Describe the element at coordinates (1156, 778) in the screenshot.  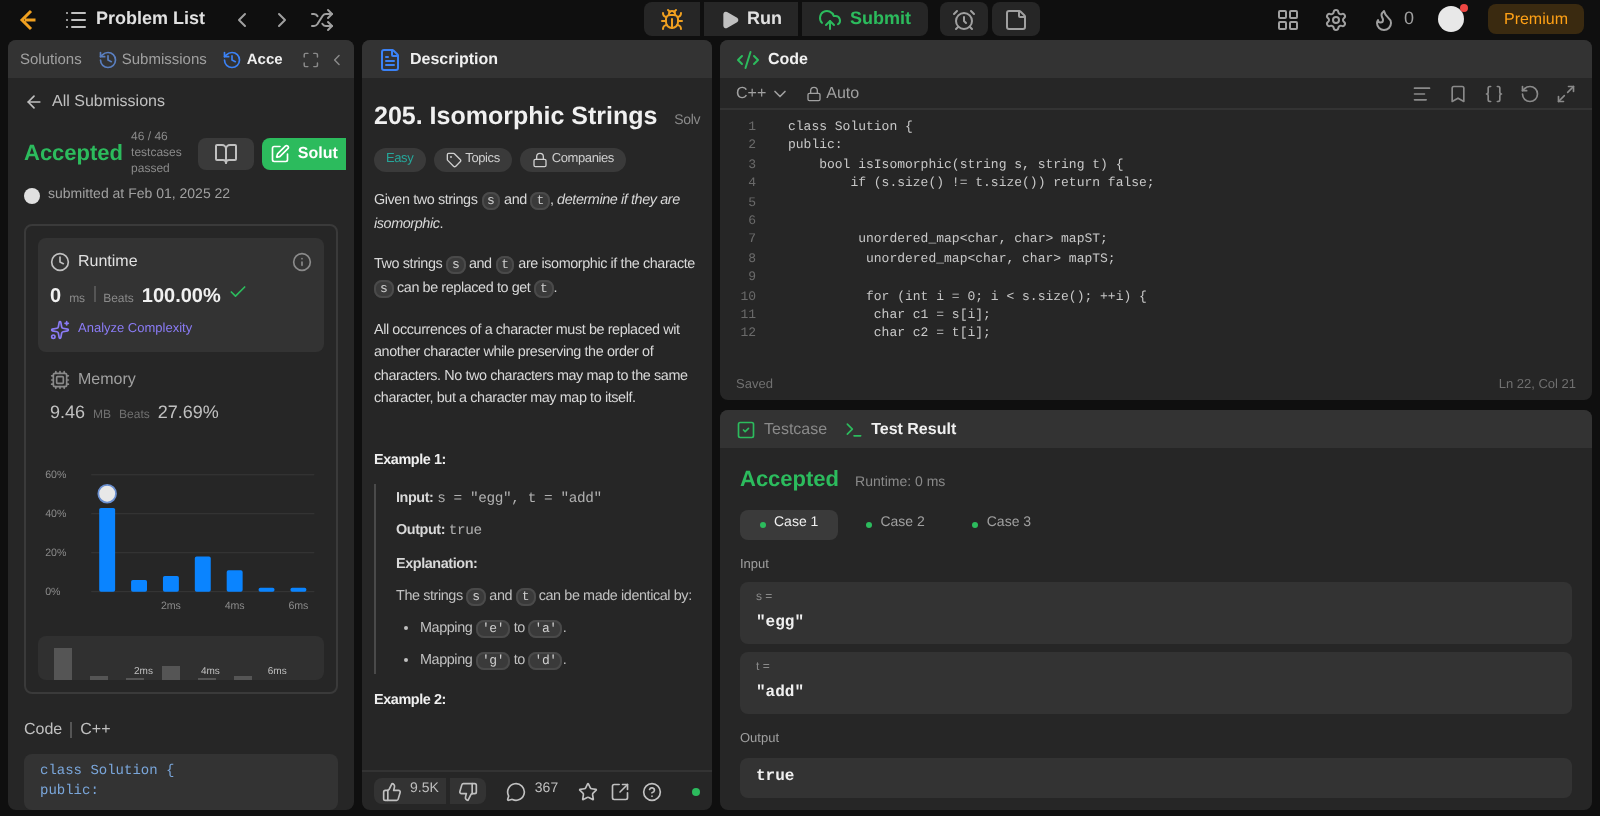
I see `output-value: true` at that location.